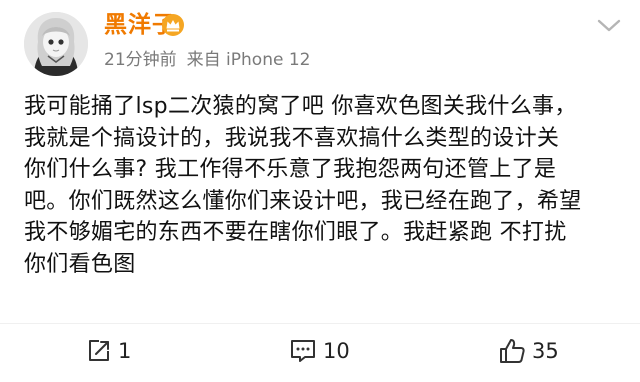 This screenshot has width=640, height=382. I want to click on repost-icon, so click(99, 350).